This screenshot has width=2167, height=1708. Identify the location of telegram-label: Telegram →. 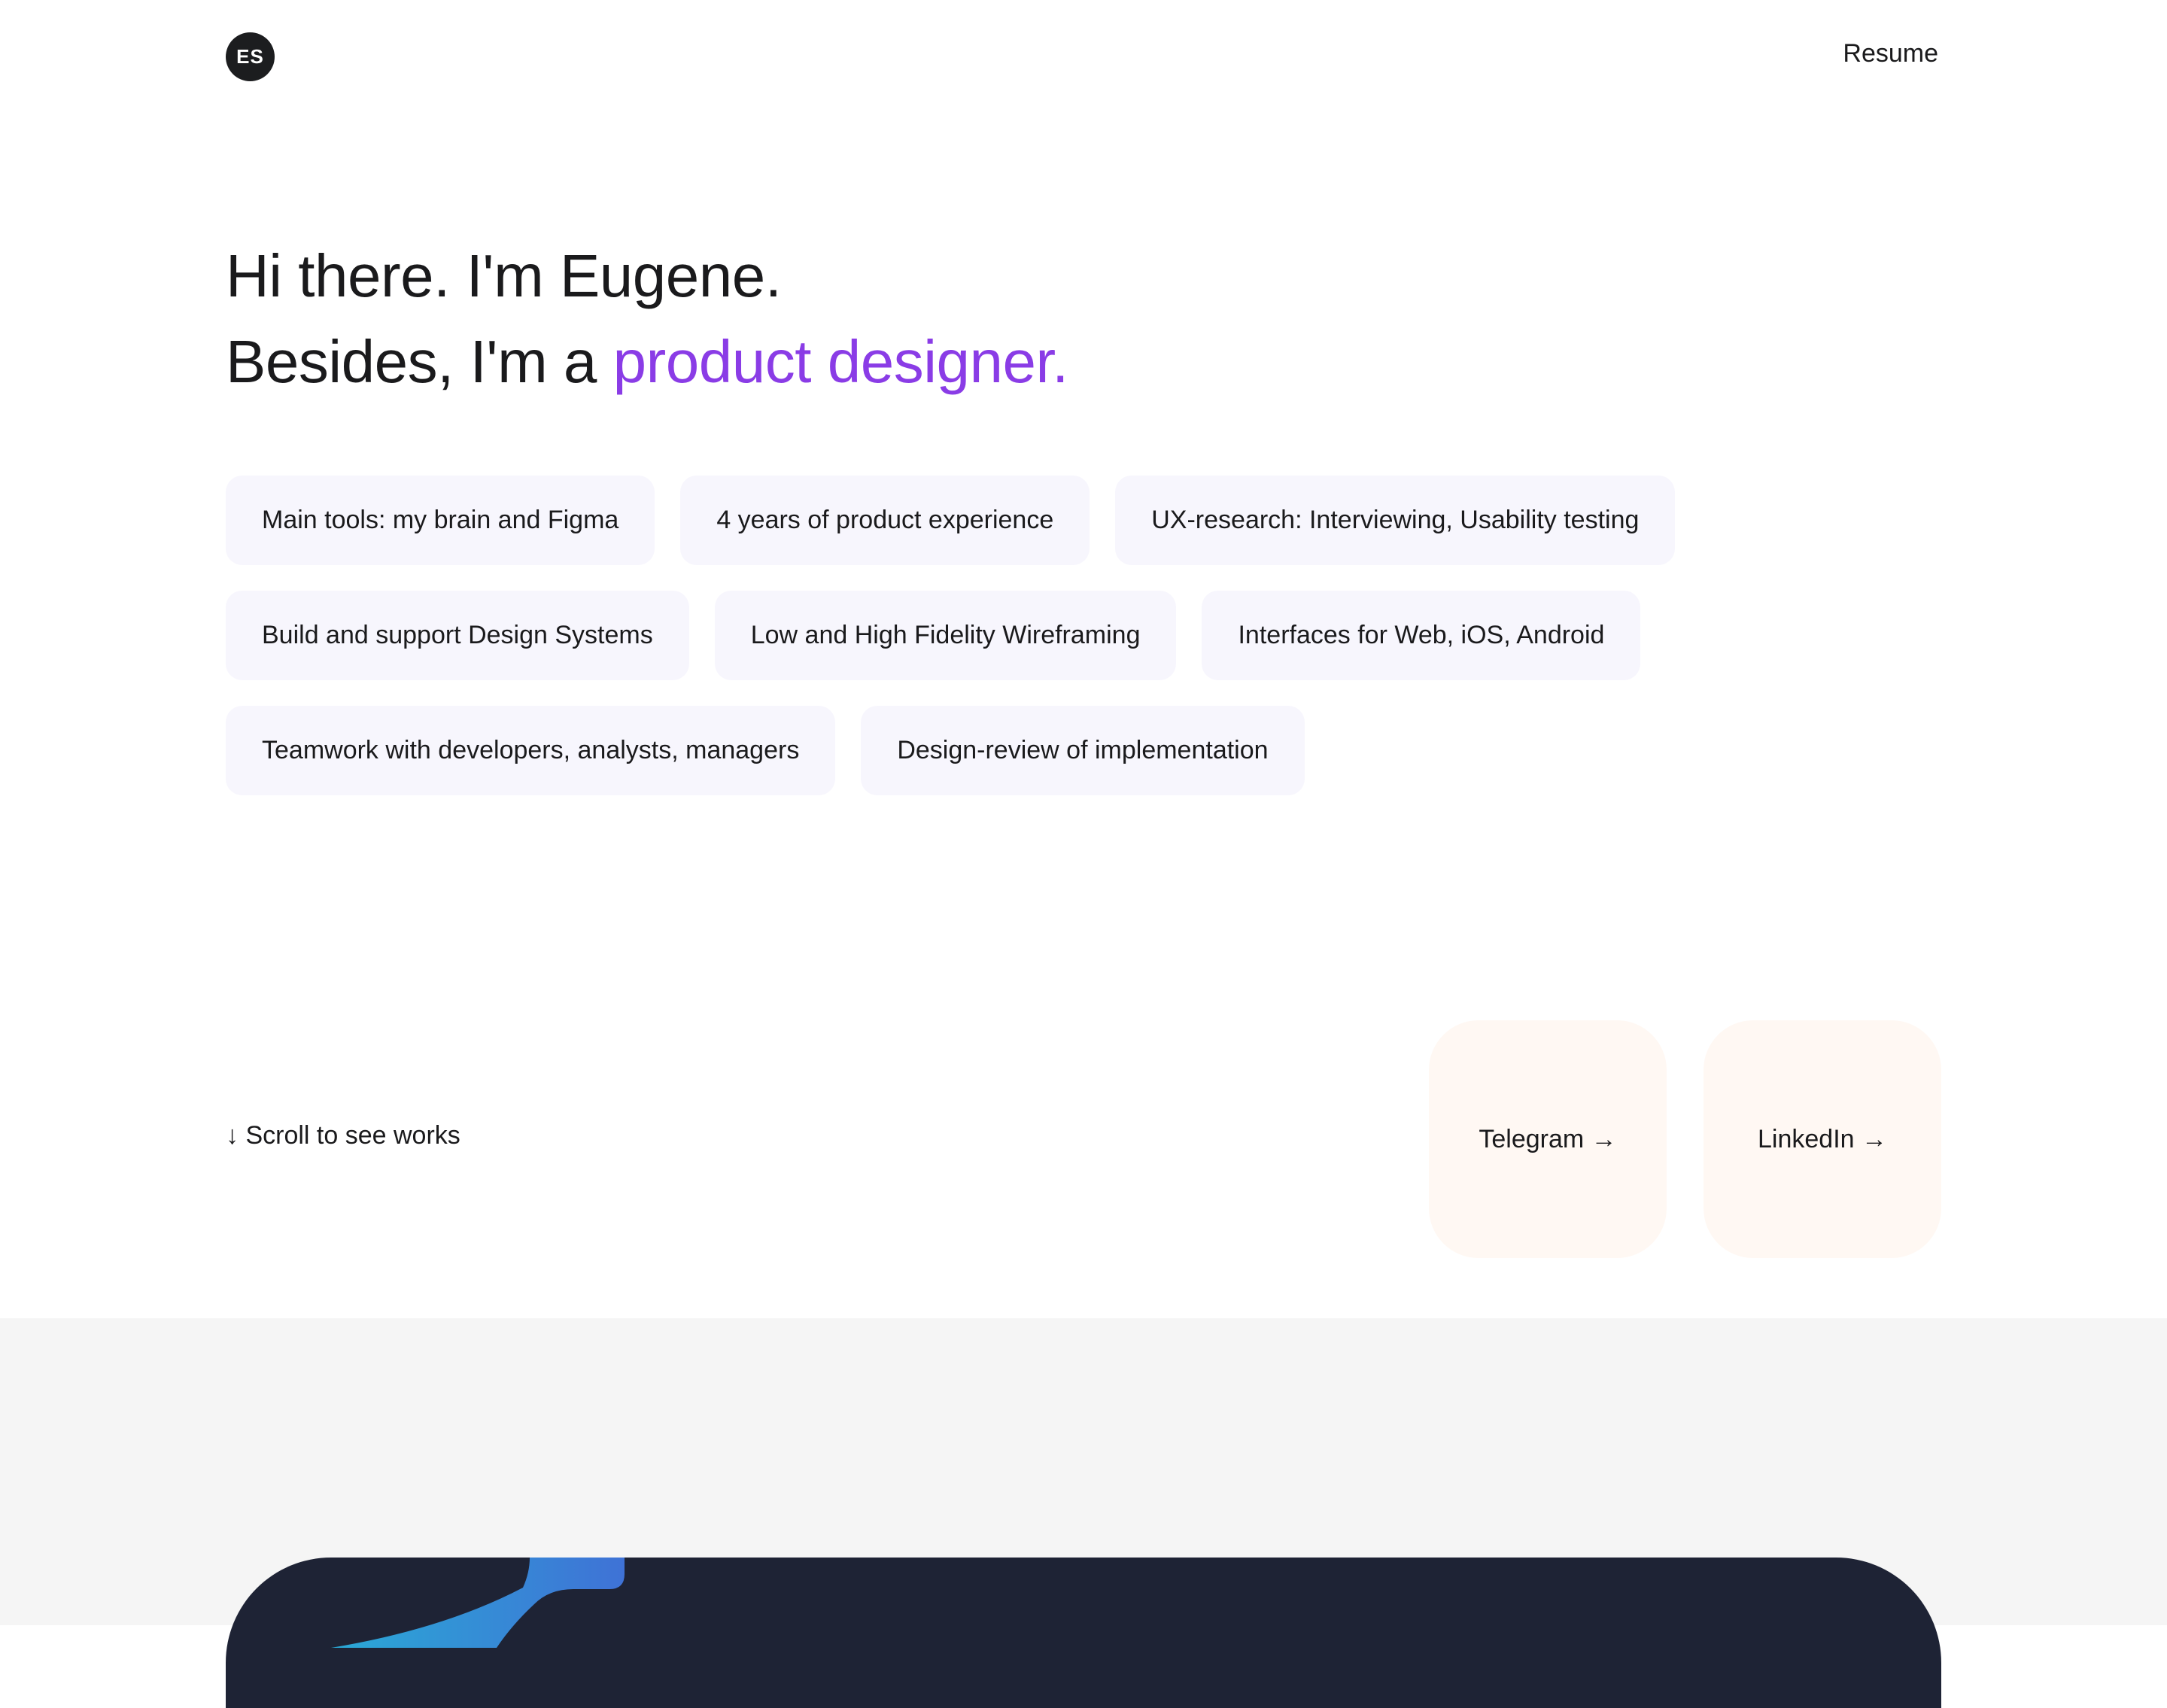
(1548, 1138).